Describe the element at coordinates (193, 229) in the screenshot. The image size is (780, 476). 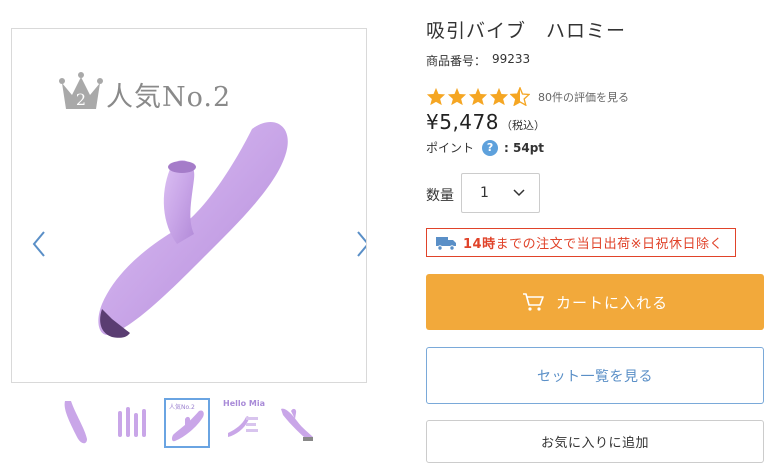
I see `product-illustration` at that location.